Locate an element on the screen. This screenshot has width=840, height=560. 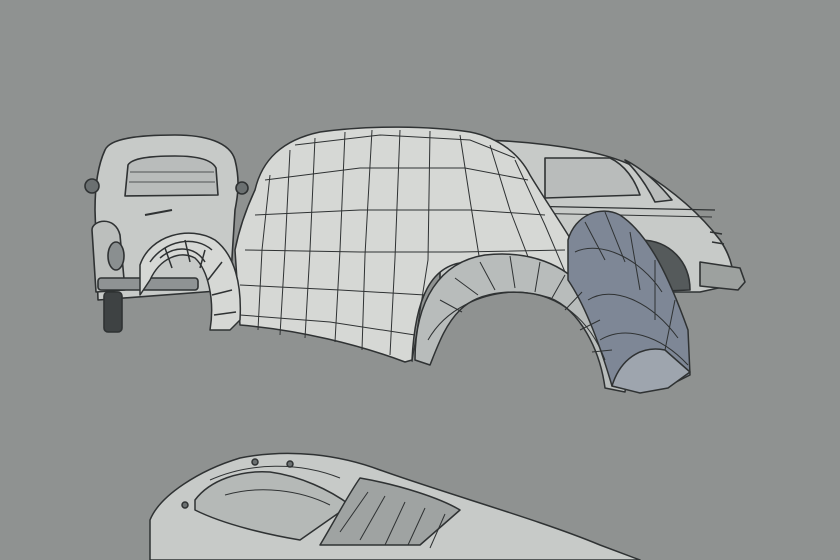
rear-reference-mirror-right is located at coordinates (242, 188).